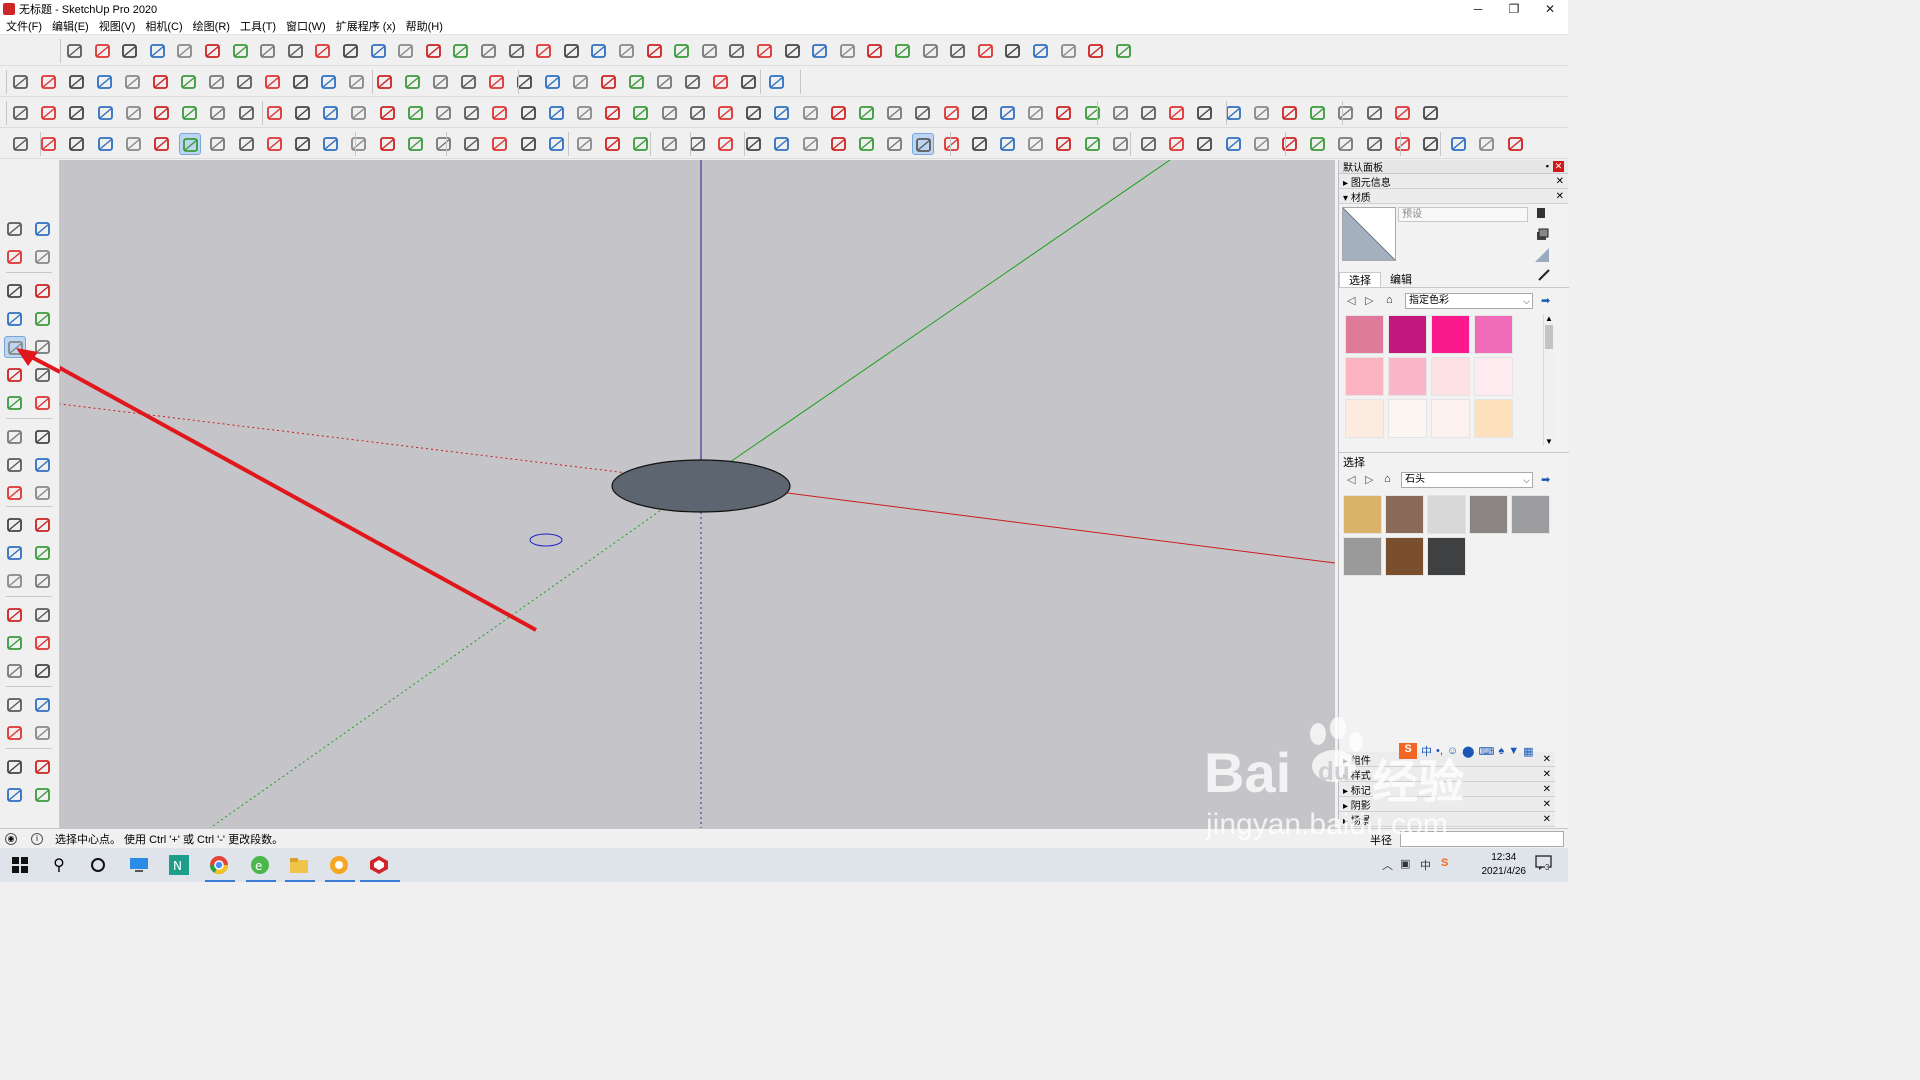  What do you see at coordinates (1528, 751) in the screenshot?
I see `ime-grid-icon: ▦` at bounding box center [1528, 751].